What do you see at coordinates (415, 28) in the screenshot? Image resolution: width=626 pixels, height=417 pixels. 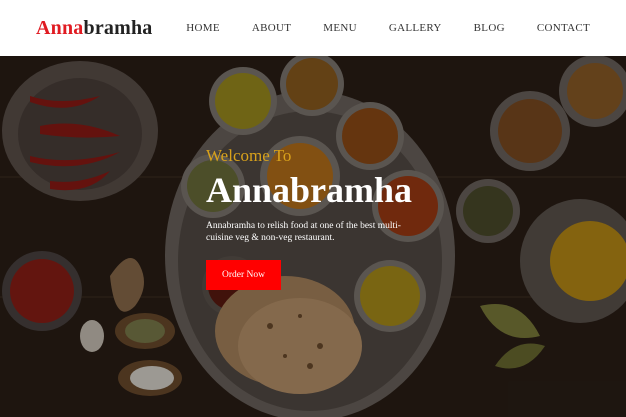 I see `nav-gallery: GALLERY` at bounding box center [415, 28].